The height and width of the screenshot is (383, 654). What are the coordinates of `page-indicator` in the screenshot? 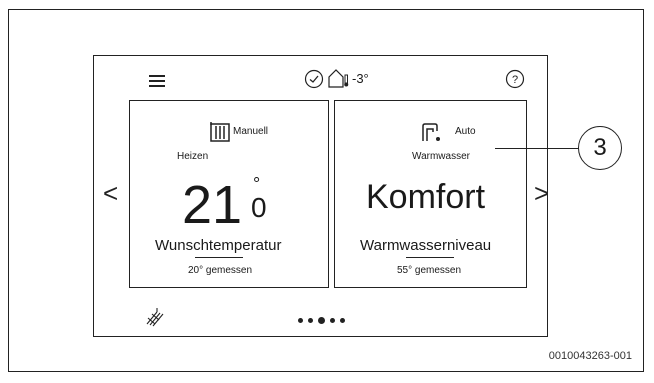 It's located at (321, 320).